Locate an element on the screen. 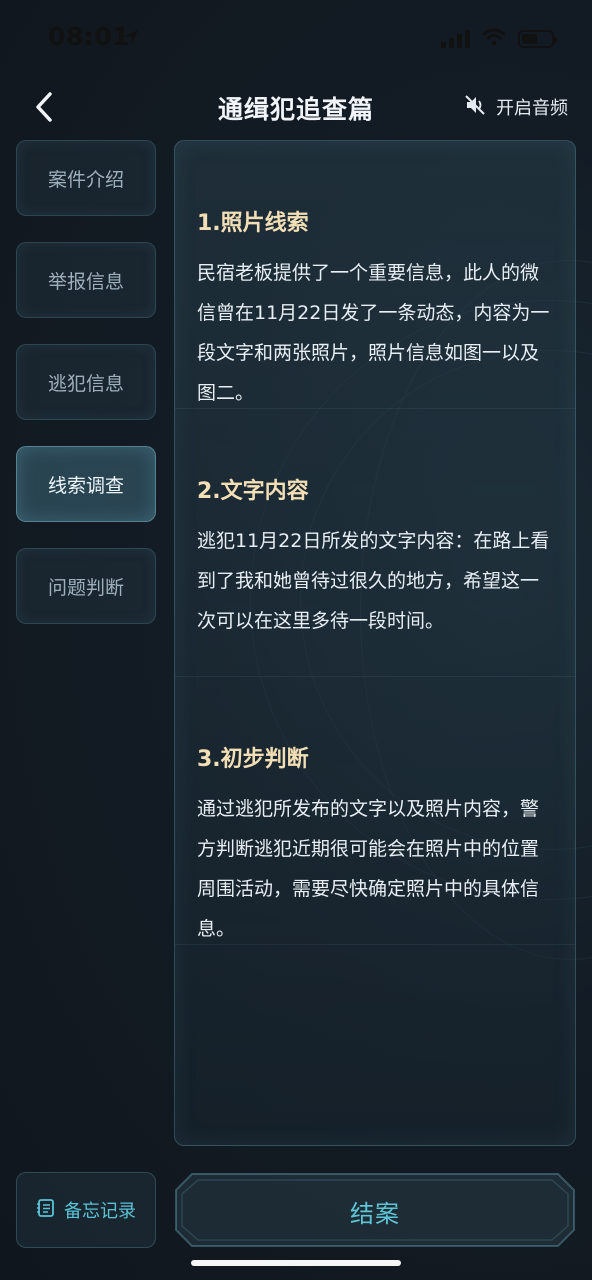  sidebar: 案件介绍 举报信息 逃犯信息 线索调查 问题判断 is located at coordinates (86, 395).